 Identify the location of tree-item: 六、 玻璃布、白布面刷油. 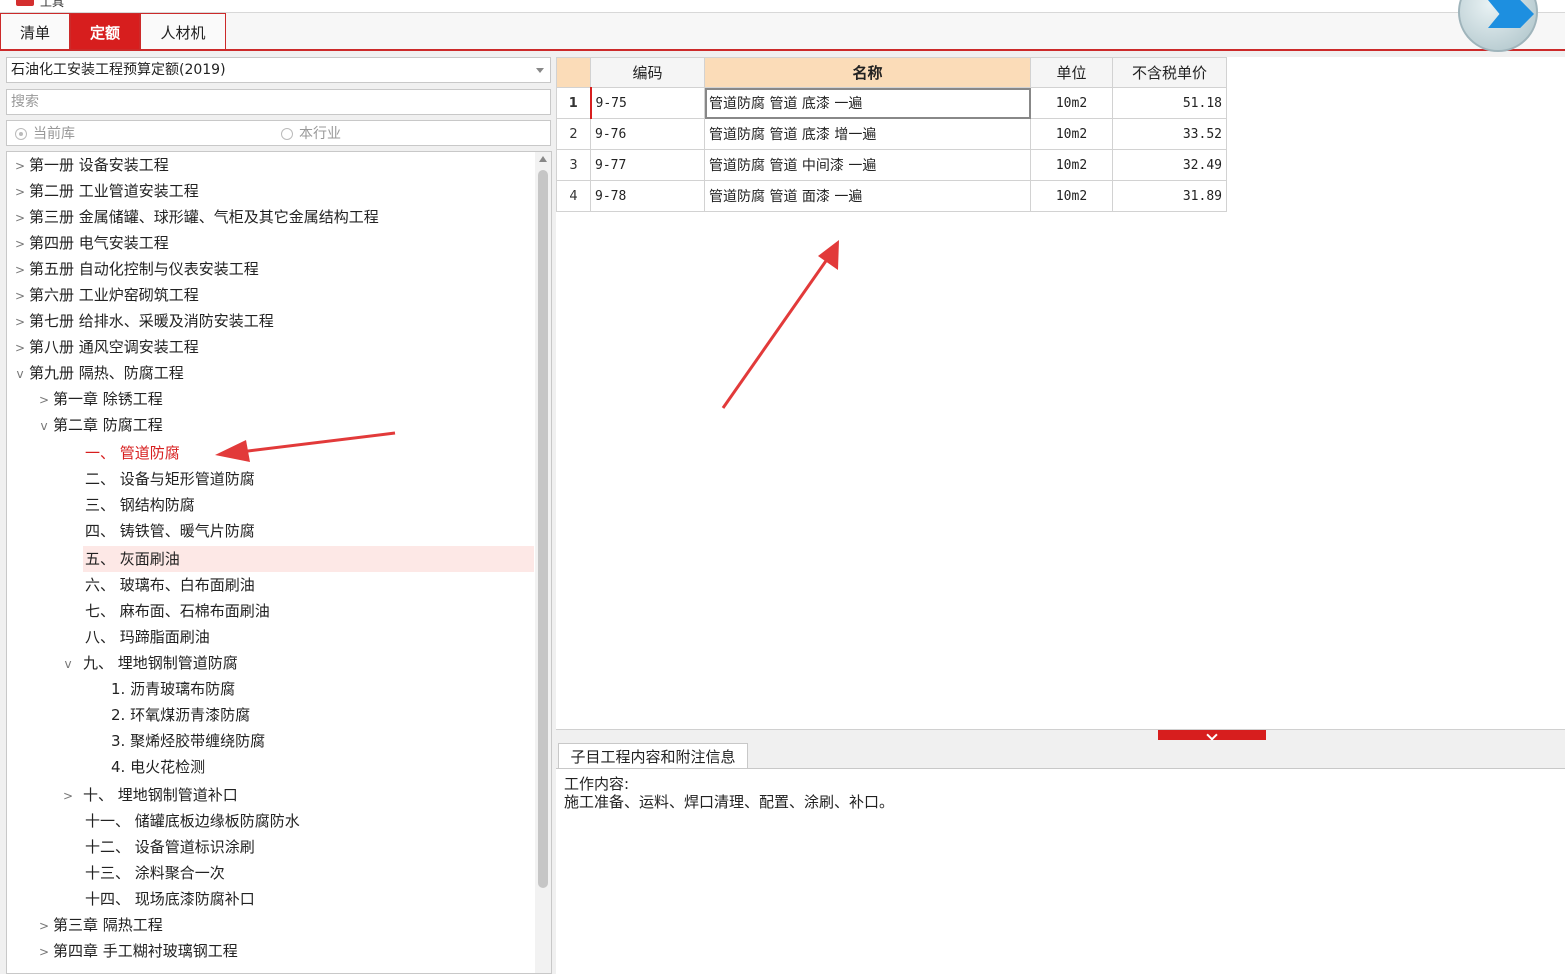
(170, 585).